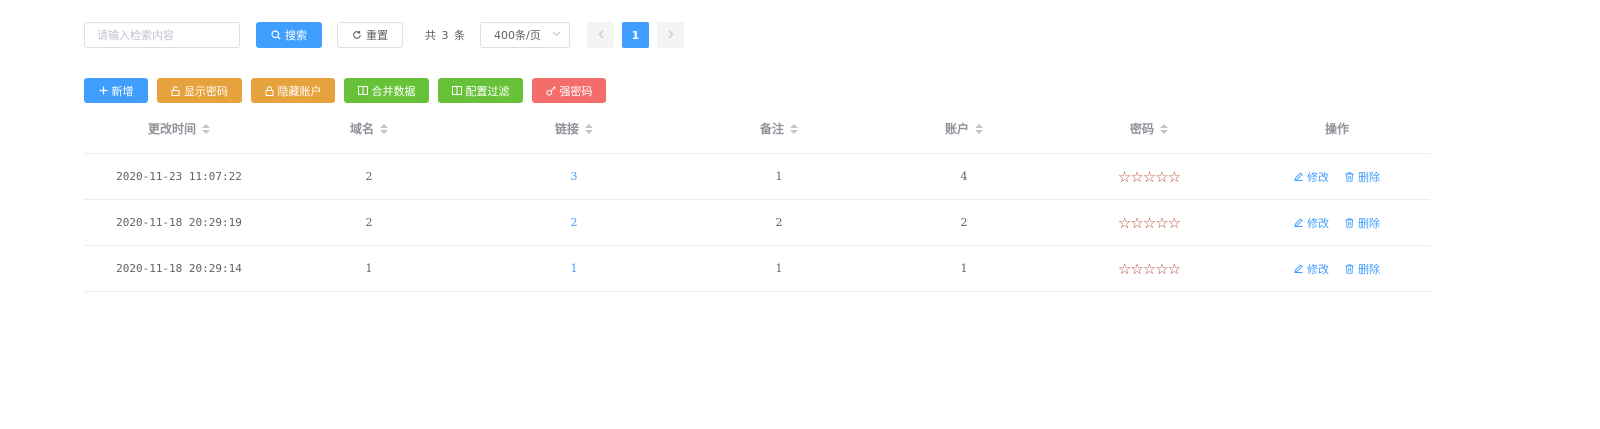 This screenshot has width=1600, height=429. What do you see at coordinates (369, 268) in the screenshot?
I see `cell-domain: 1` at bounding box center [369, 268].